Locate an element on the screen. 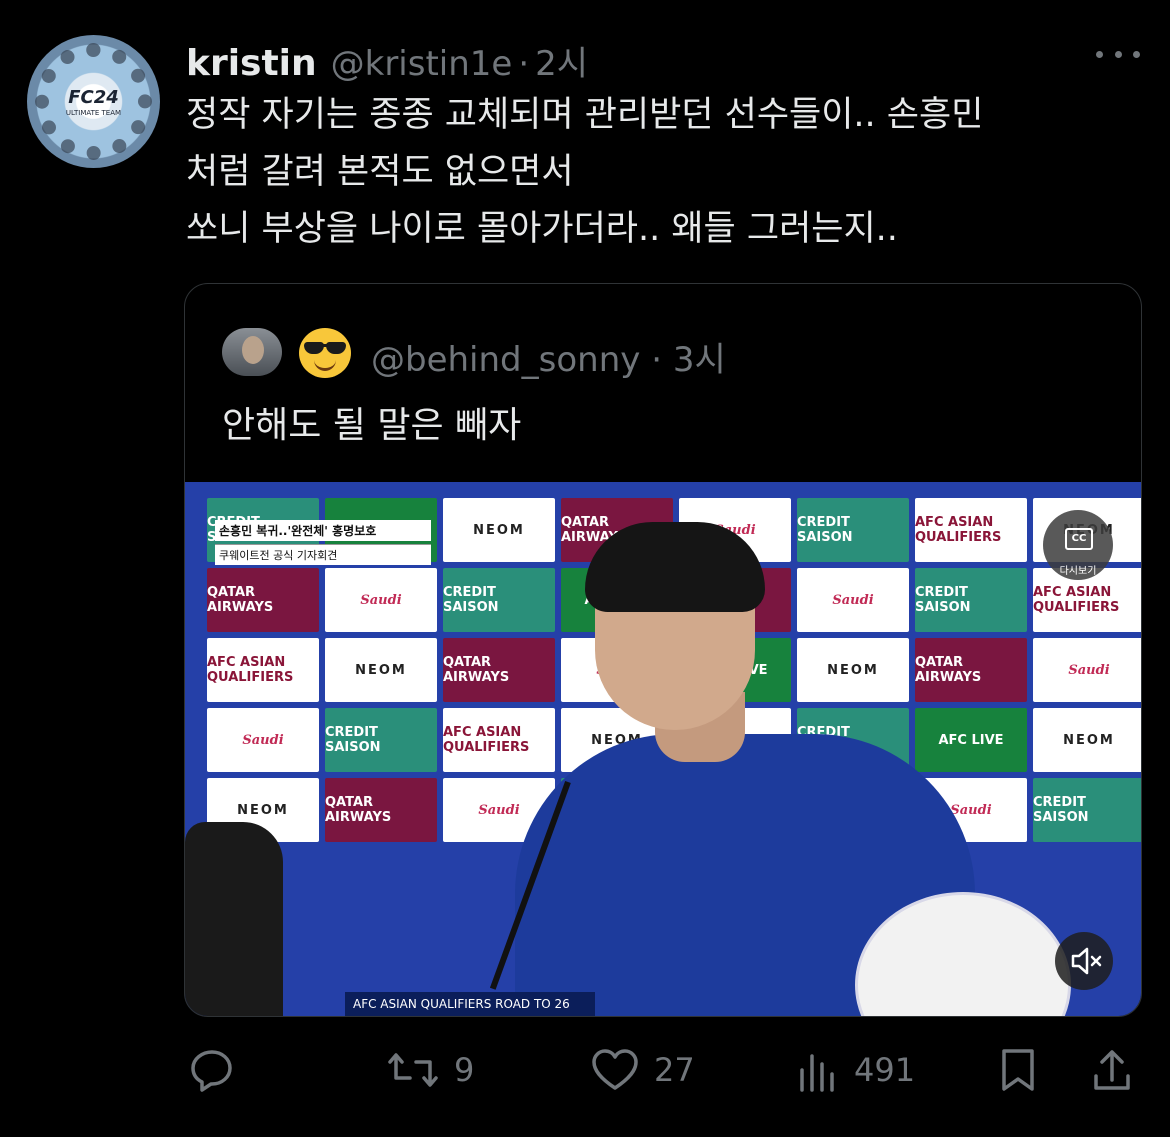 Image resolution: width=1170 pixels, height=1137 pixels. reply-button is located at coordinates (212, 1070).